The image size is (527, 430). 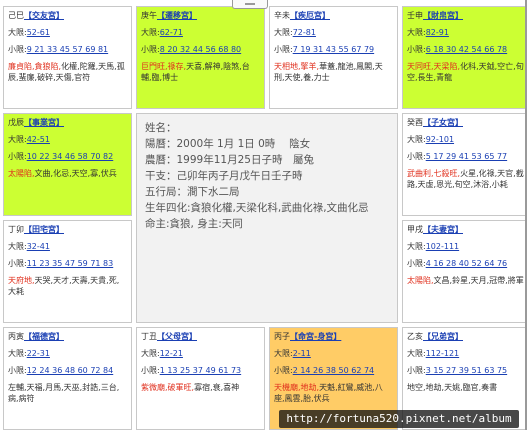 What do you see at coordinates (16, 15) in the screenshot?
I see `palace-stem-branch: 己巳` at bounding box center [16, 15].